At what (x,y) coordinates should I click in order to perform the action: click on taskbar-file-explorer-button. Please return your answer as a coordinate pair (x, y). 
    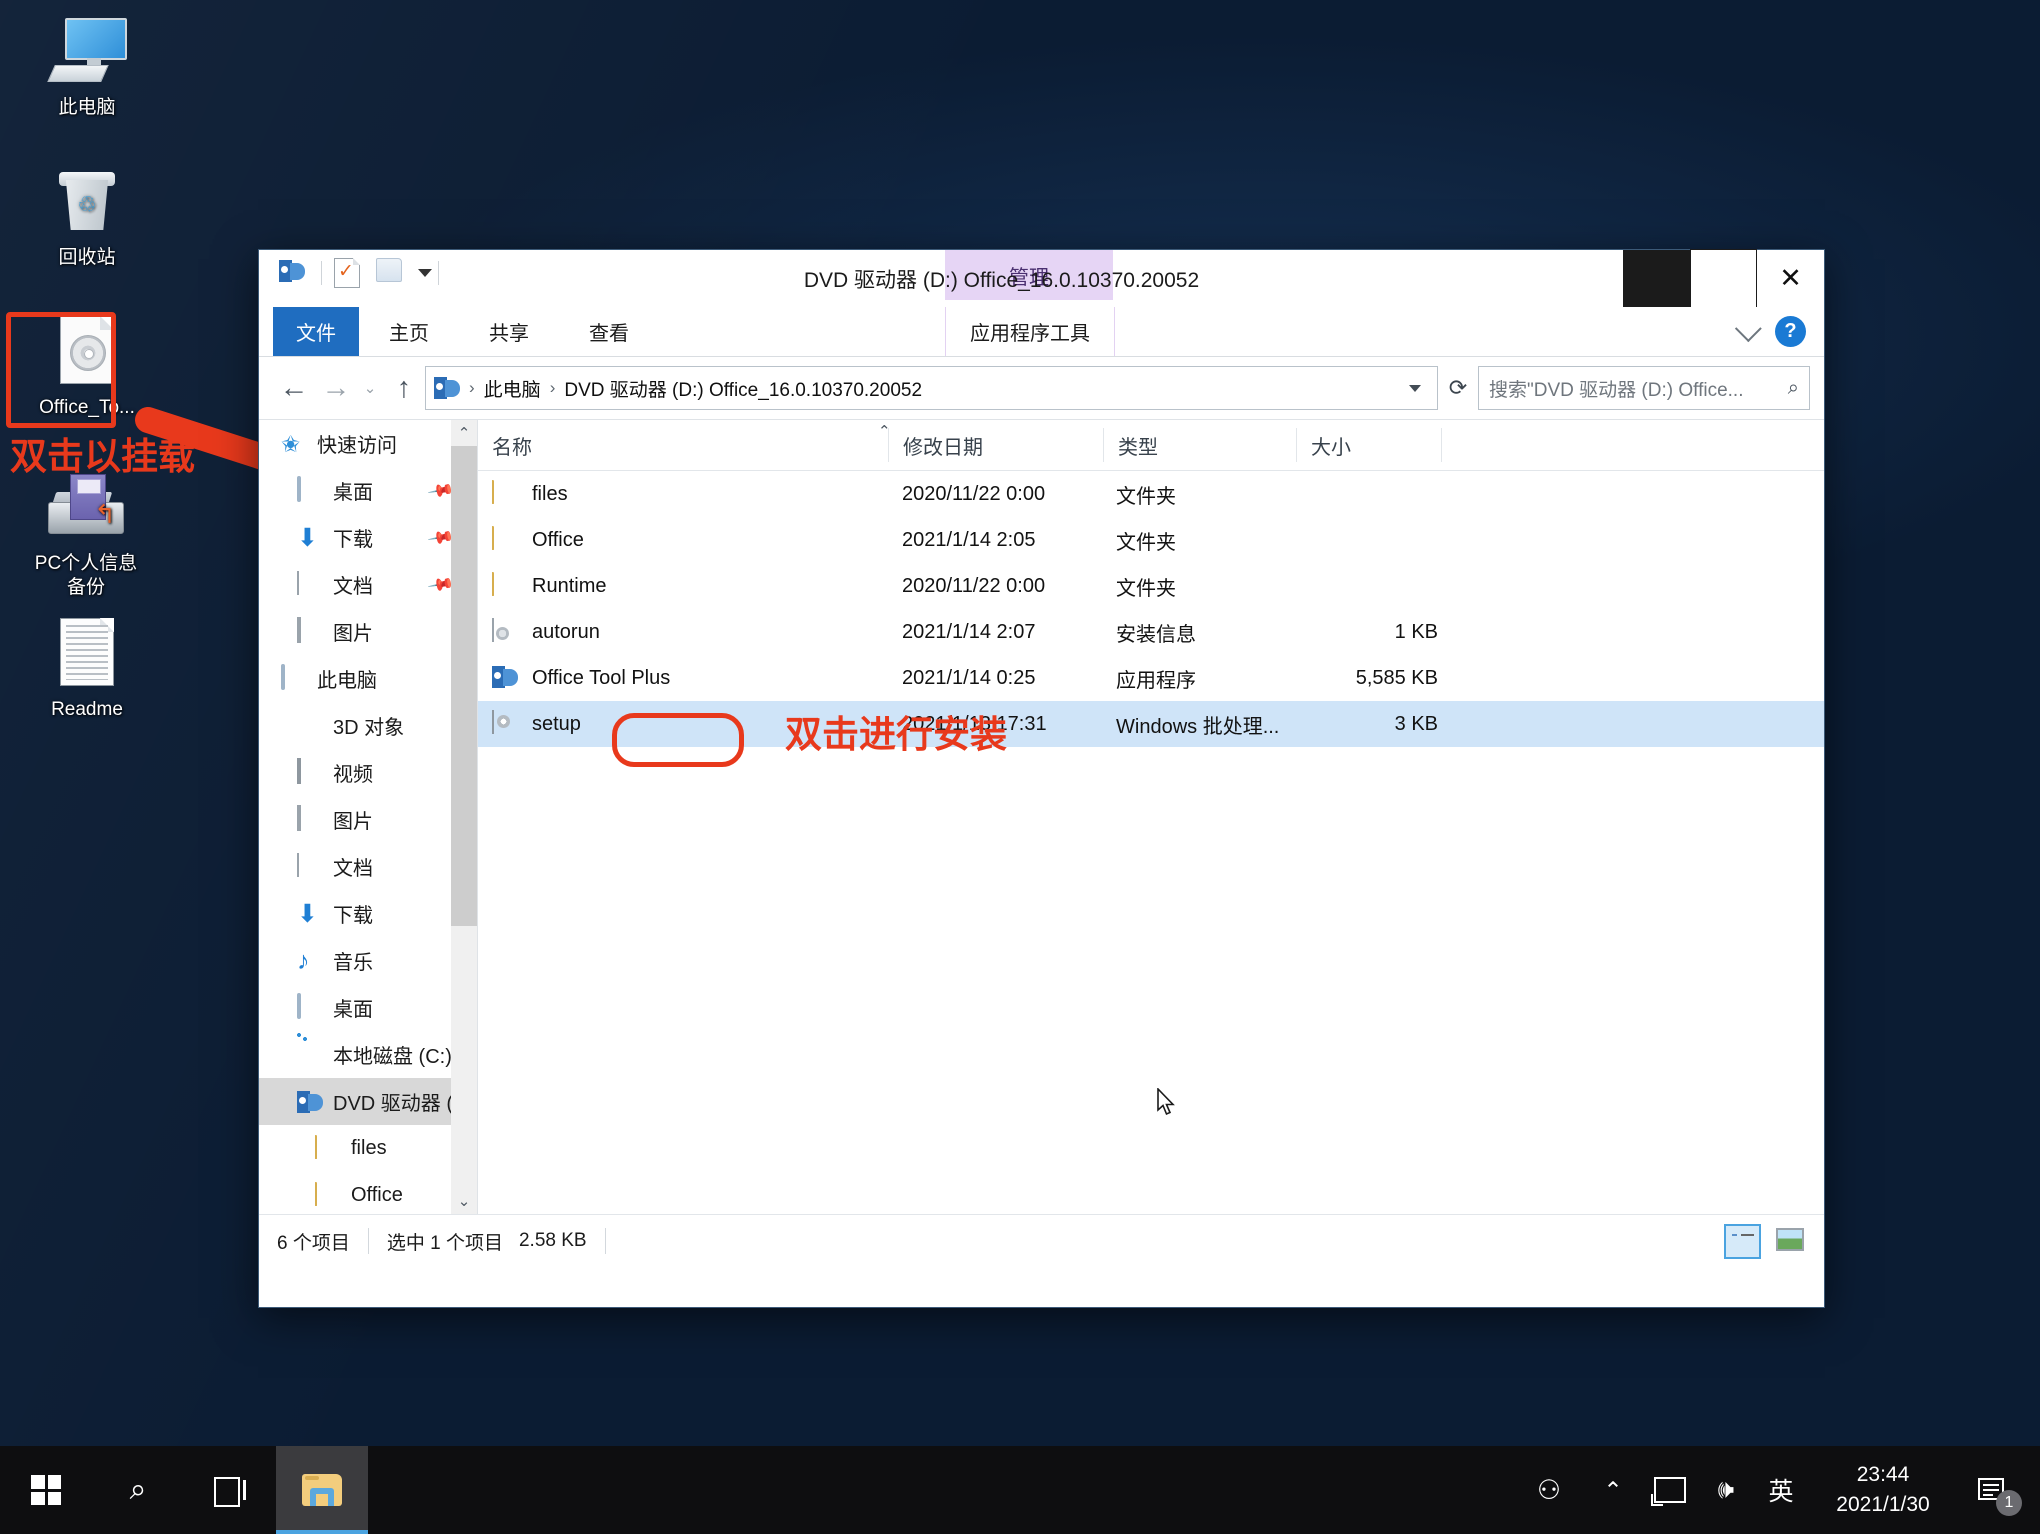
    Looking at the image, I should click on (322, 1490).